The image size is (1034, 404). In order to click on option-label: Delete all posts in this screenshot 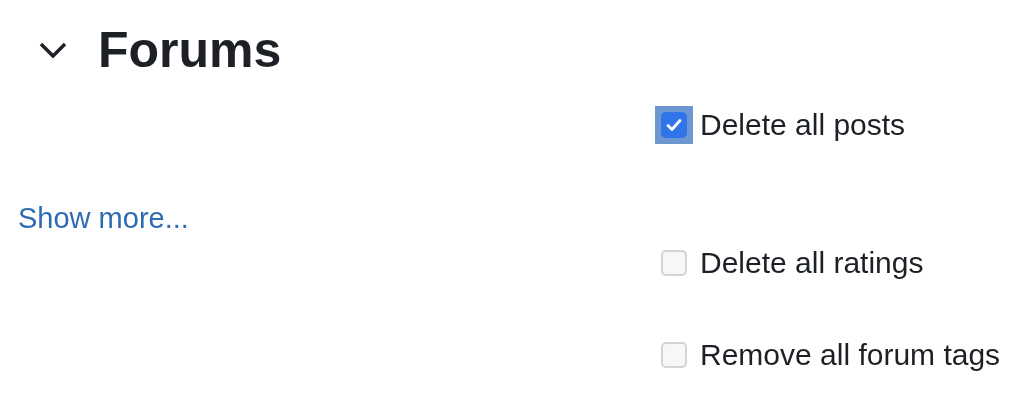, I will do `click(803, 125)`.